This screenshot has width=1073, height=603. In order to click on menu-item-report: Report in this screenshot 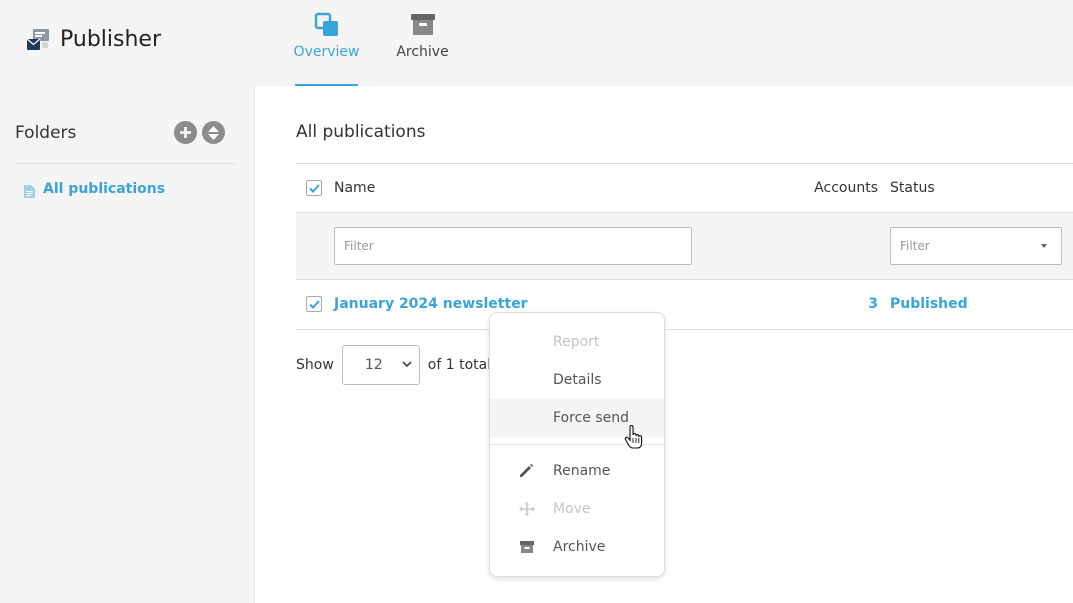, I will do `click(577, 342)`.